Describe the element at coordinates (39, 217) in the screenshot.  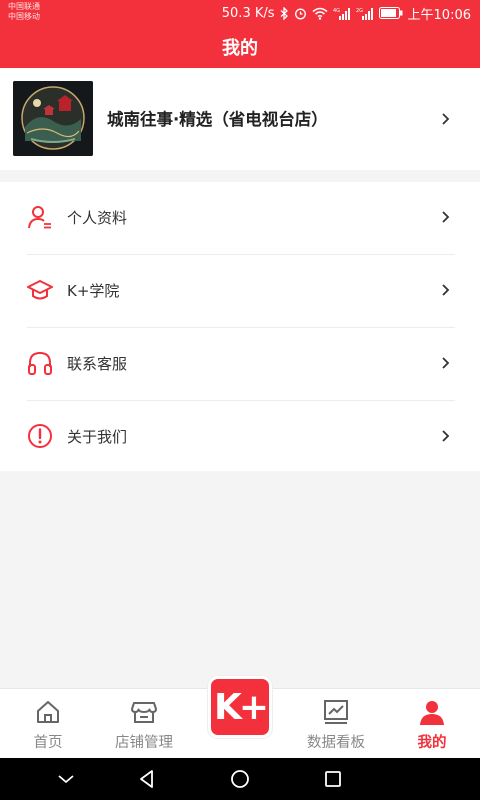
I see `user-profile-icon` at that location.